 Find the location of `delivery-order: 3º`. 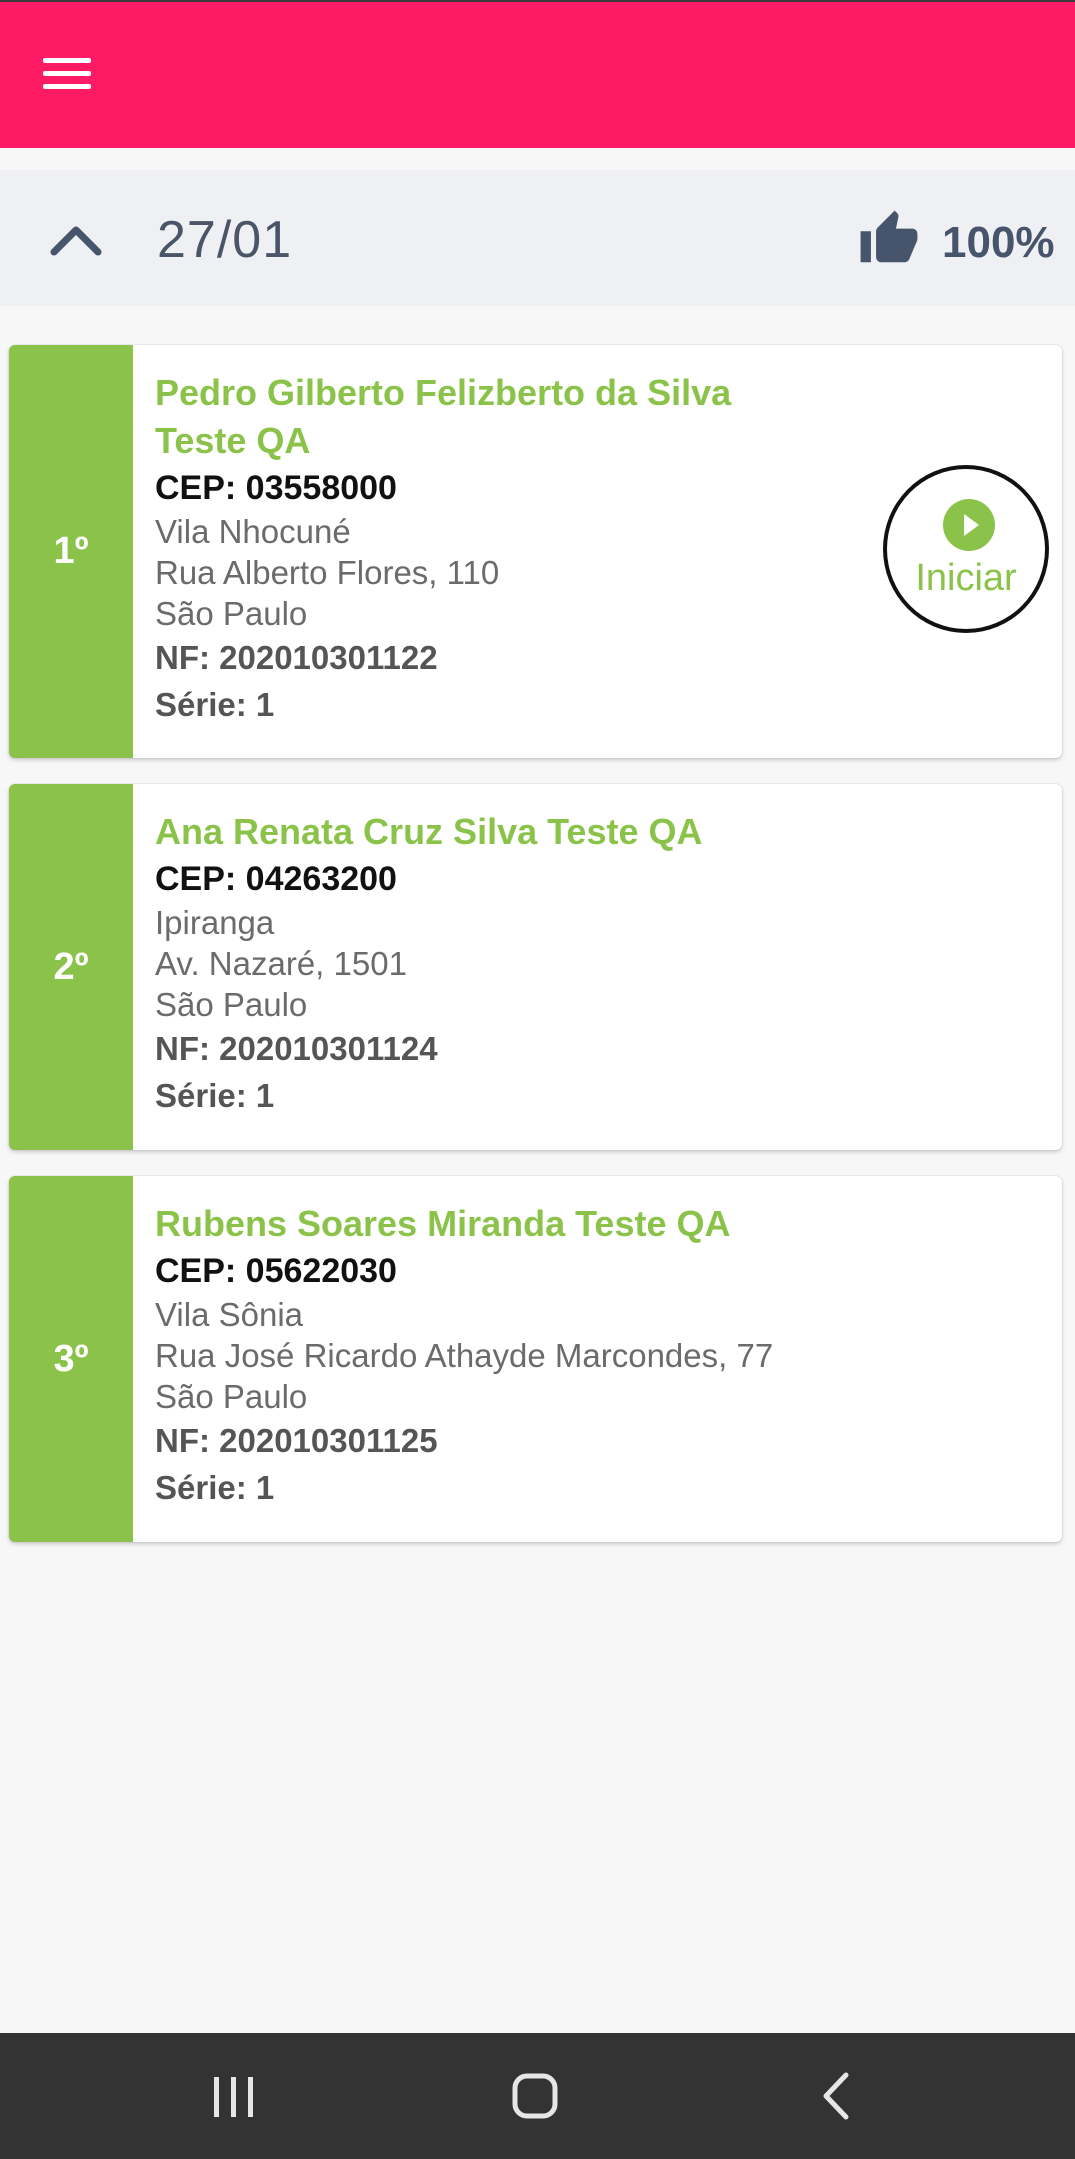

delivery-order: 3º is located at coordinates (71, 1359).